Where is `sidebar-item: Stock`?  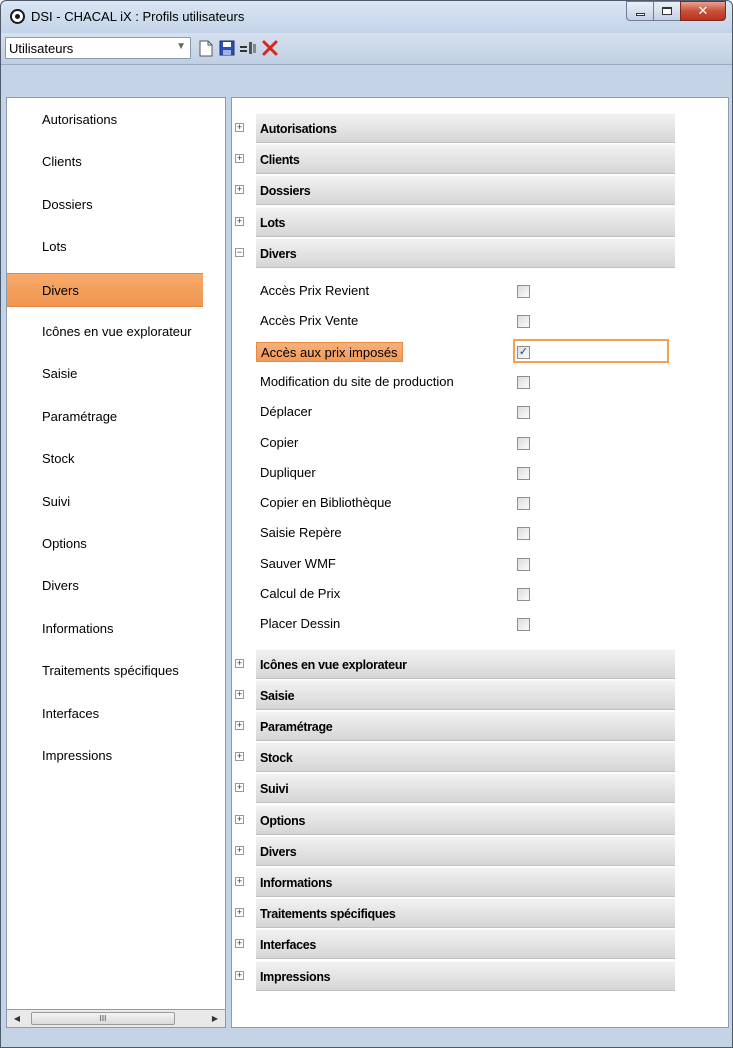 sidebar-item: Stock is located at coordinates (105, 459).